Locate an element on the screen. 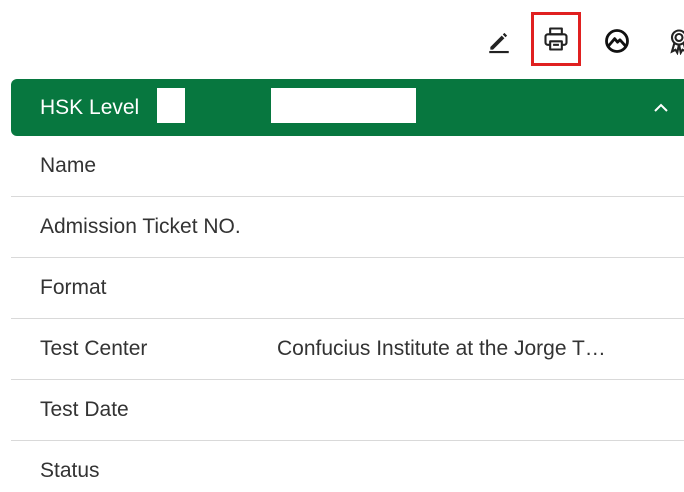 This screenshot has height=492, width=684. detail-row-format: Format is located at coordinates (347, 288).